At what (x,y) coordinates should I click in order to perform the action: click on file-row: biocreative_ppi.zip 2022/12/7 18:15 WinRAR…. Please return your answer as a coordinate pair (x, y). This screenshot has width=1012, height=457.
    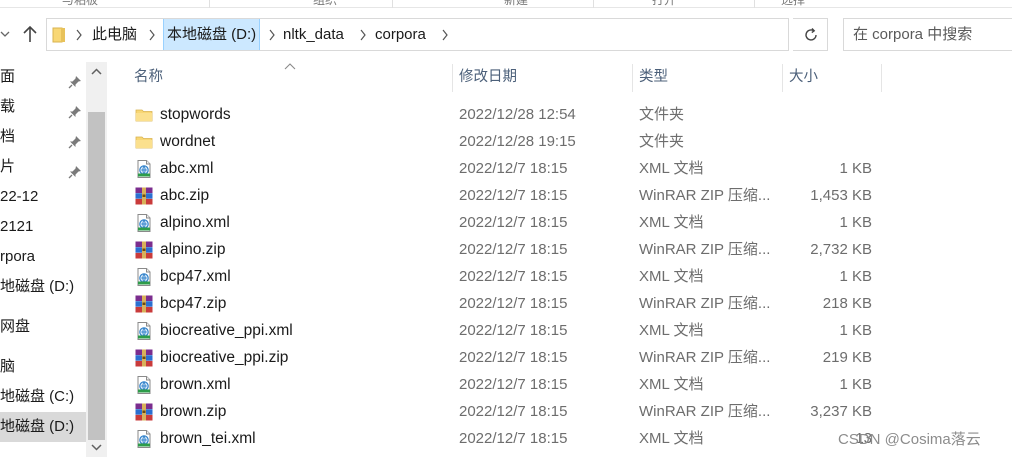
    Looking at the image, I should click on (559, 357).